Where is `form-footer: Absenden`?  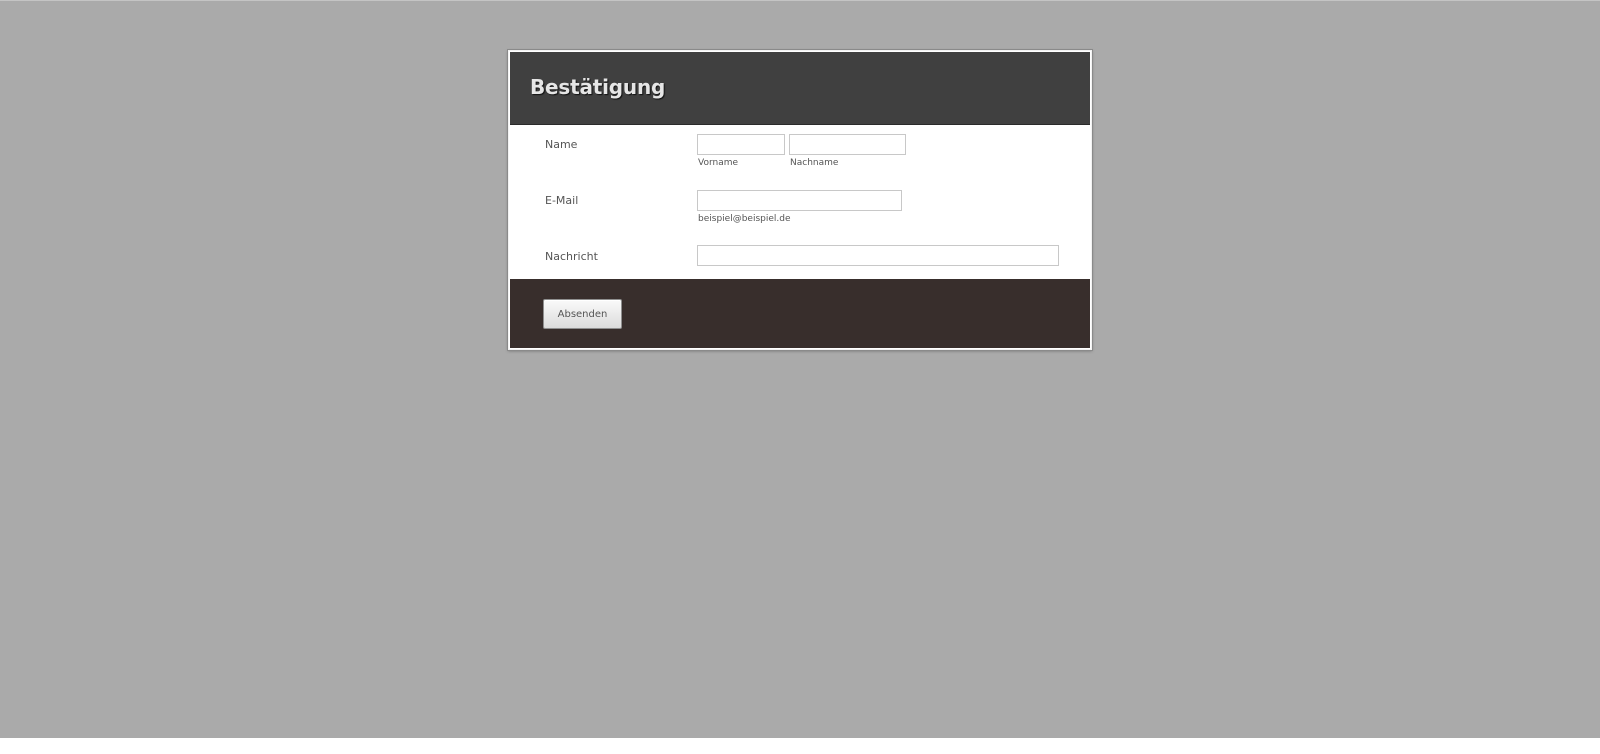 form-footer: Absenden is located at coordinates (800, 313).